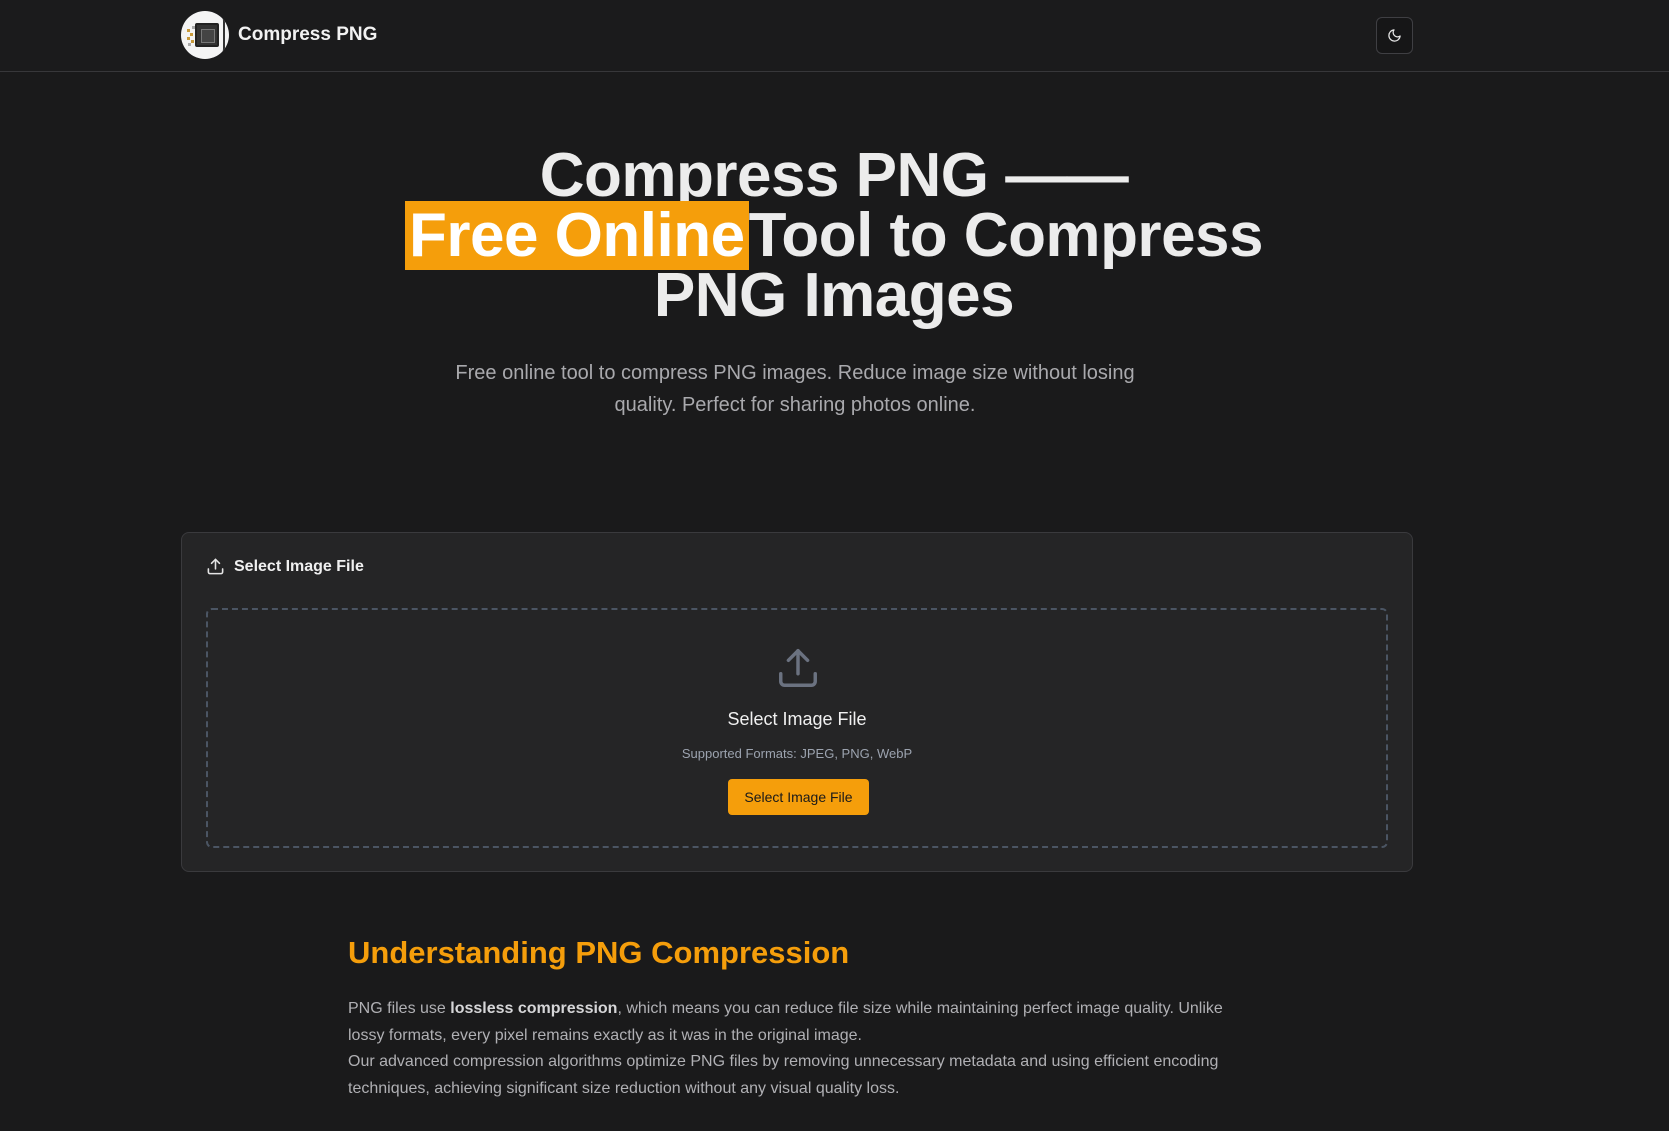 The width and height of the screenshot is (1669, 1131). I want to click on top-navbar: Compress PNG, so click(834, 36).